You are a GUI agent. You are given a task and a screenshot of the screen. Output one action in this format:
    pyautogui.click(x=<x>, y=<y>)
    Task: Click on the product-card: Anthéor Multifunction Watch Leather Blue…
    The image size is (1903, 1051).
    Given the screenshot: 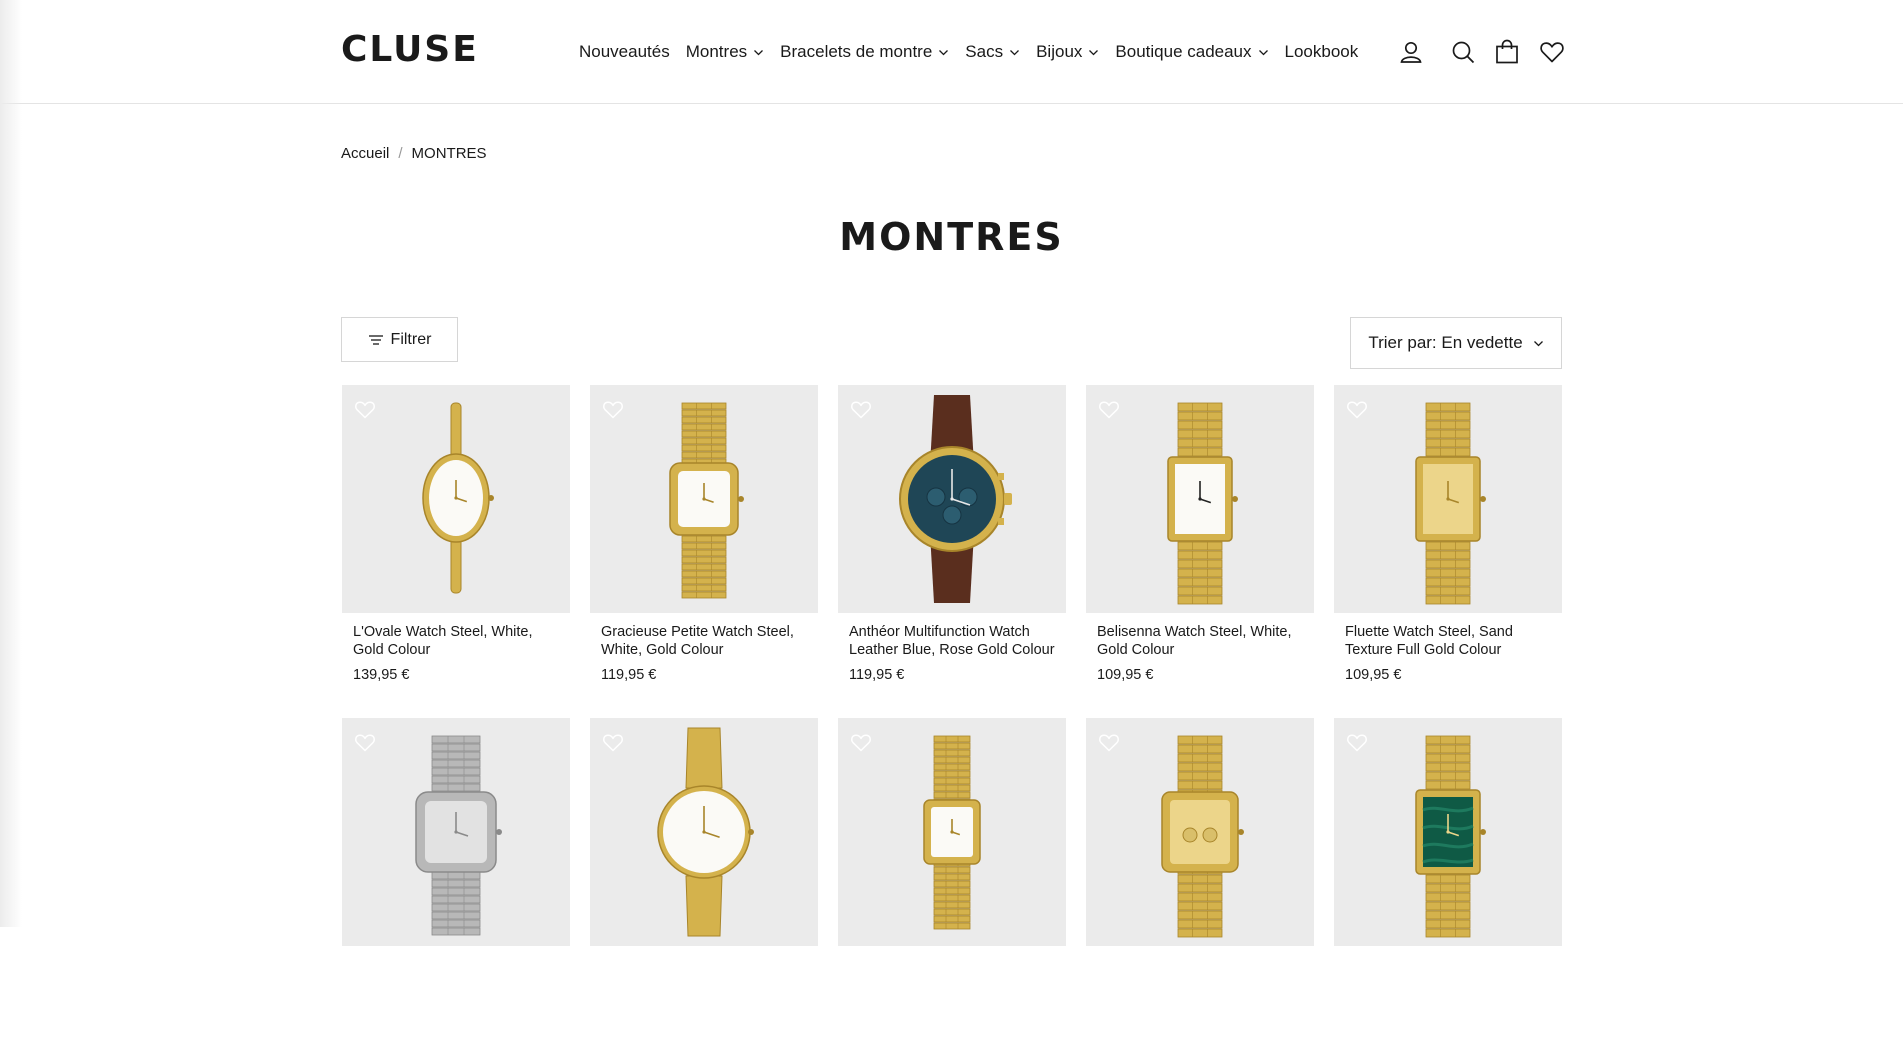 What is the action you would take?
    pyautogui.click(x=952, y=551)
    